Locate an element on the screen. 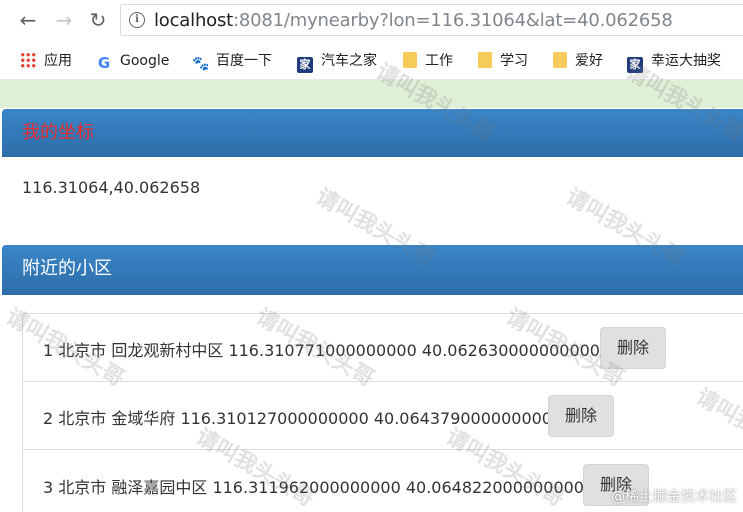  bookmark-autohome: 家汽车之家 is located at coordinates (337, 62).